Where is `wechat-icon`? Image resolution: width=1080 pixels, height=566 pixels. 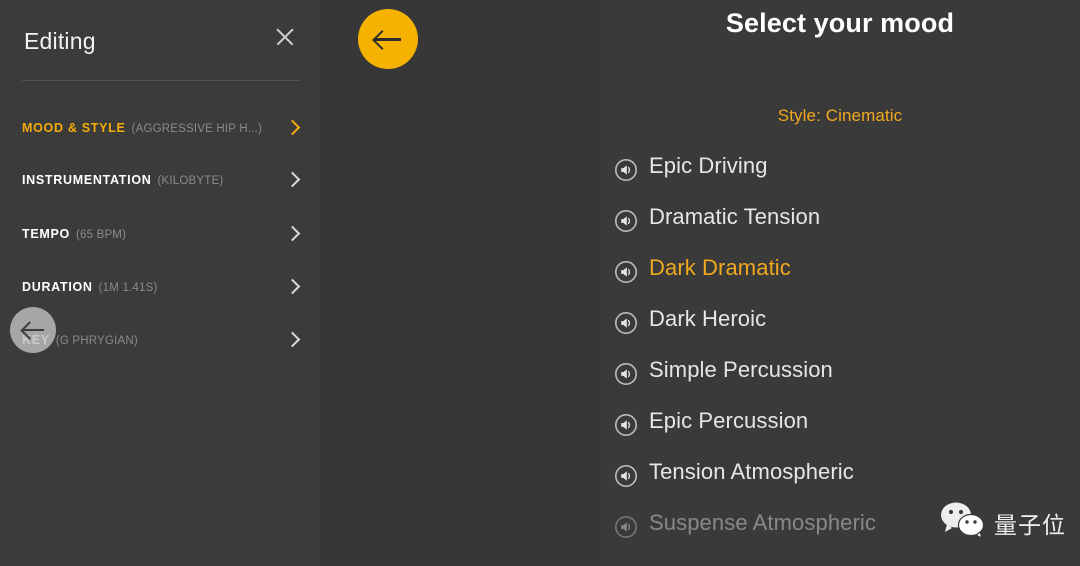 wechat-icon is located at coordinates (963, 522).